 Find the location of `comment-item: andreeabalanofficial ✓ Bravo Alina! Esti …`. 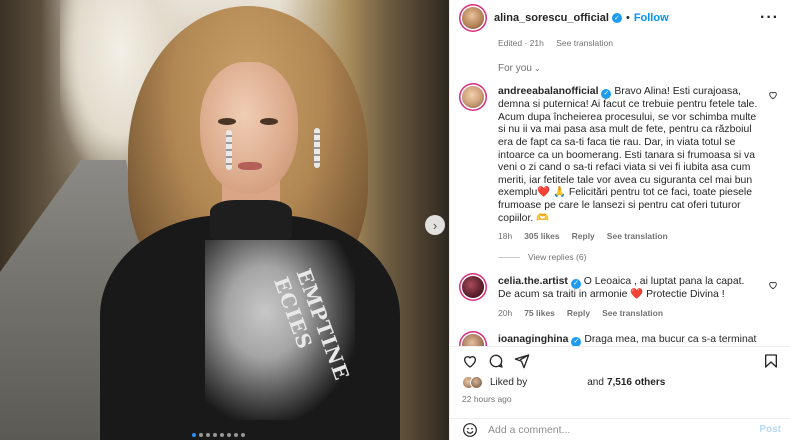

comment-item: andreeabalanofficial ✓ Bravo Alina! Esti … is located at coordinates (623, 163).